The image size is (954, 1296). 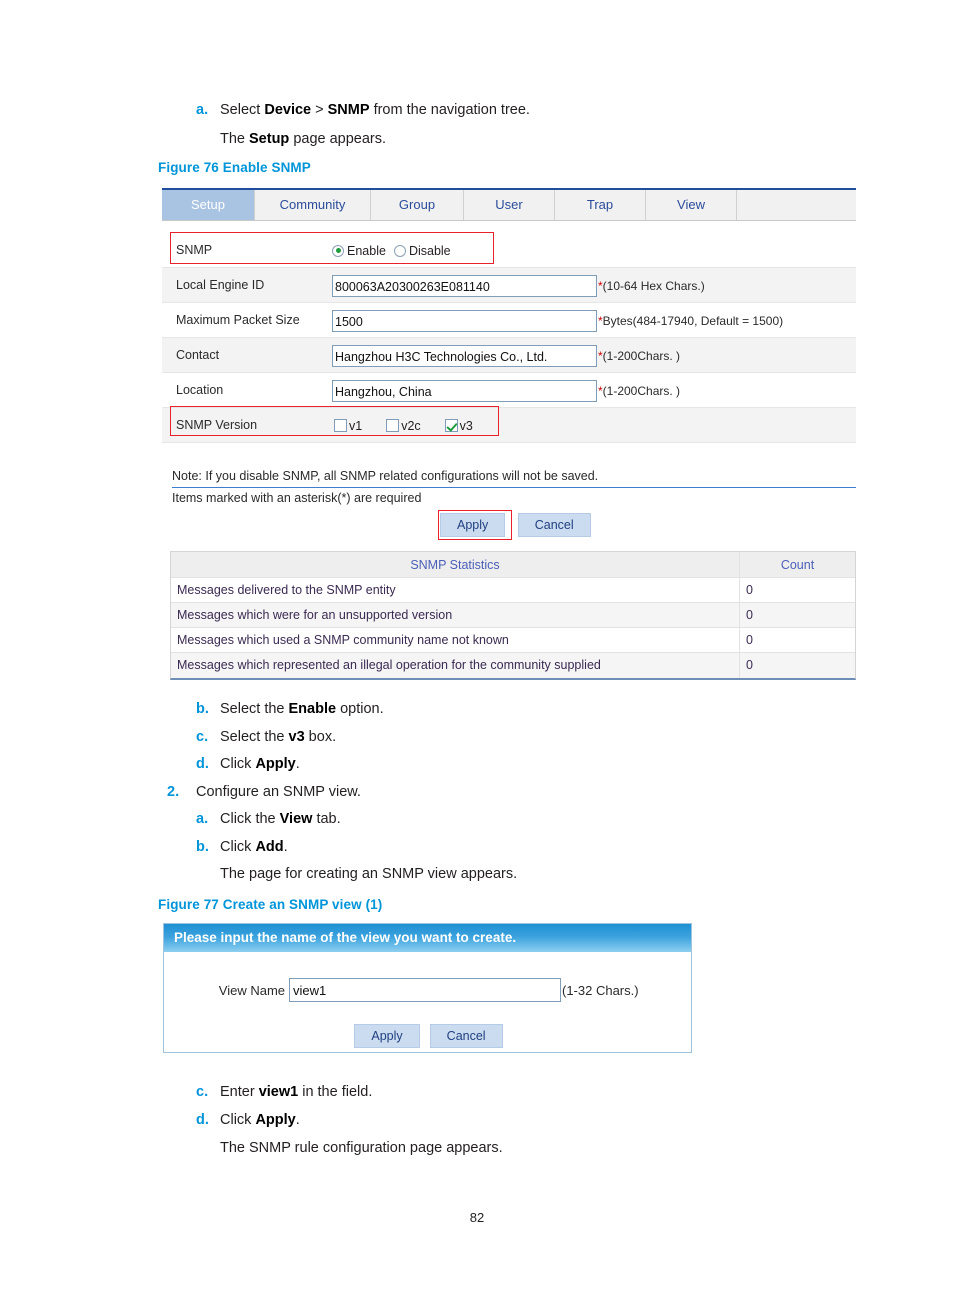 What do you see at coordinates (238, 320) in the screenshot?
I see `maximum-packet-size-label: Maximum Packet Size` at bounding box center [238, 320].